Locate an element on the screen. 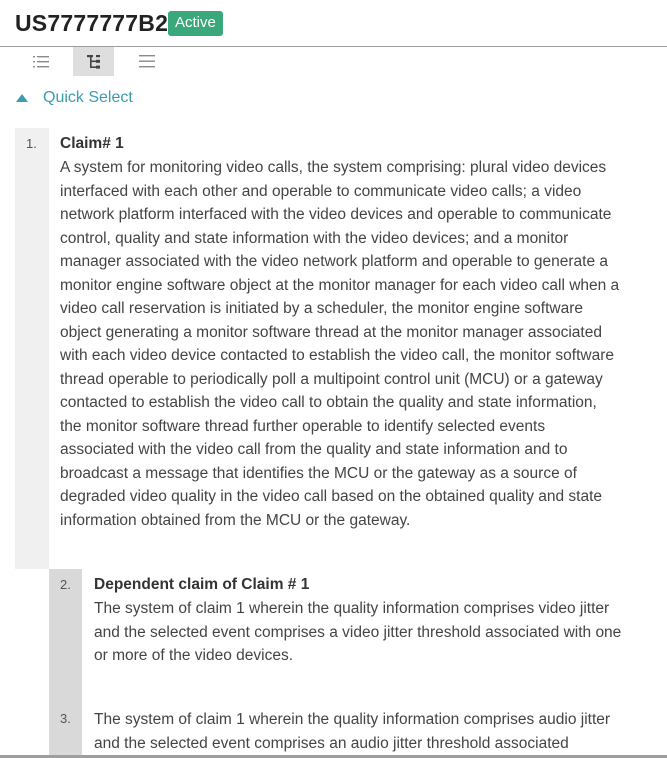 The image size is (667, 758). patent-number: US7777777B2 is located at coordinates (92, 23).